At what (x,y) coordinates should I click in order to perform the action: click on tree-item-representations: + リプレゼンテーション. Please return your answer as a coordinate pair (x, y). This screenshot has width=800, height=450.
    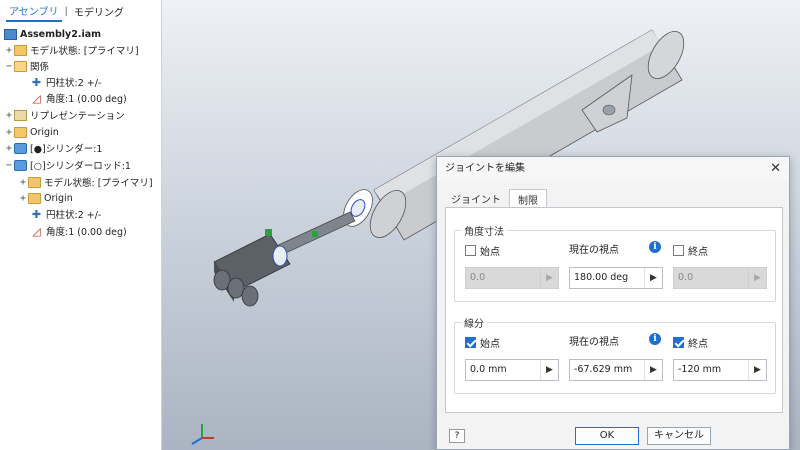
    Looking at the image, I should click on (64, 115).